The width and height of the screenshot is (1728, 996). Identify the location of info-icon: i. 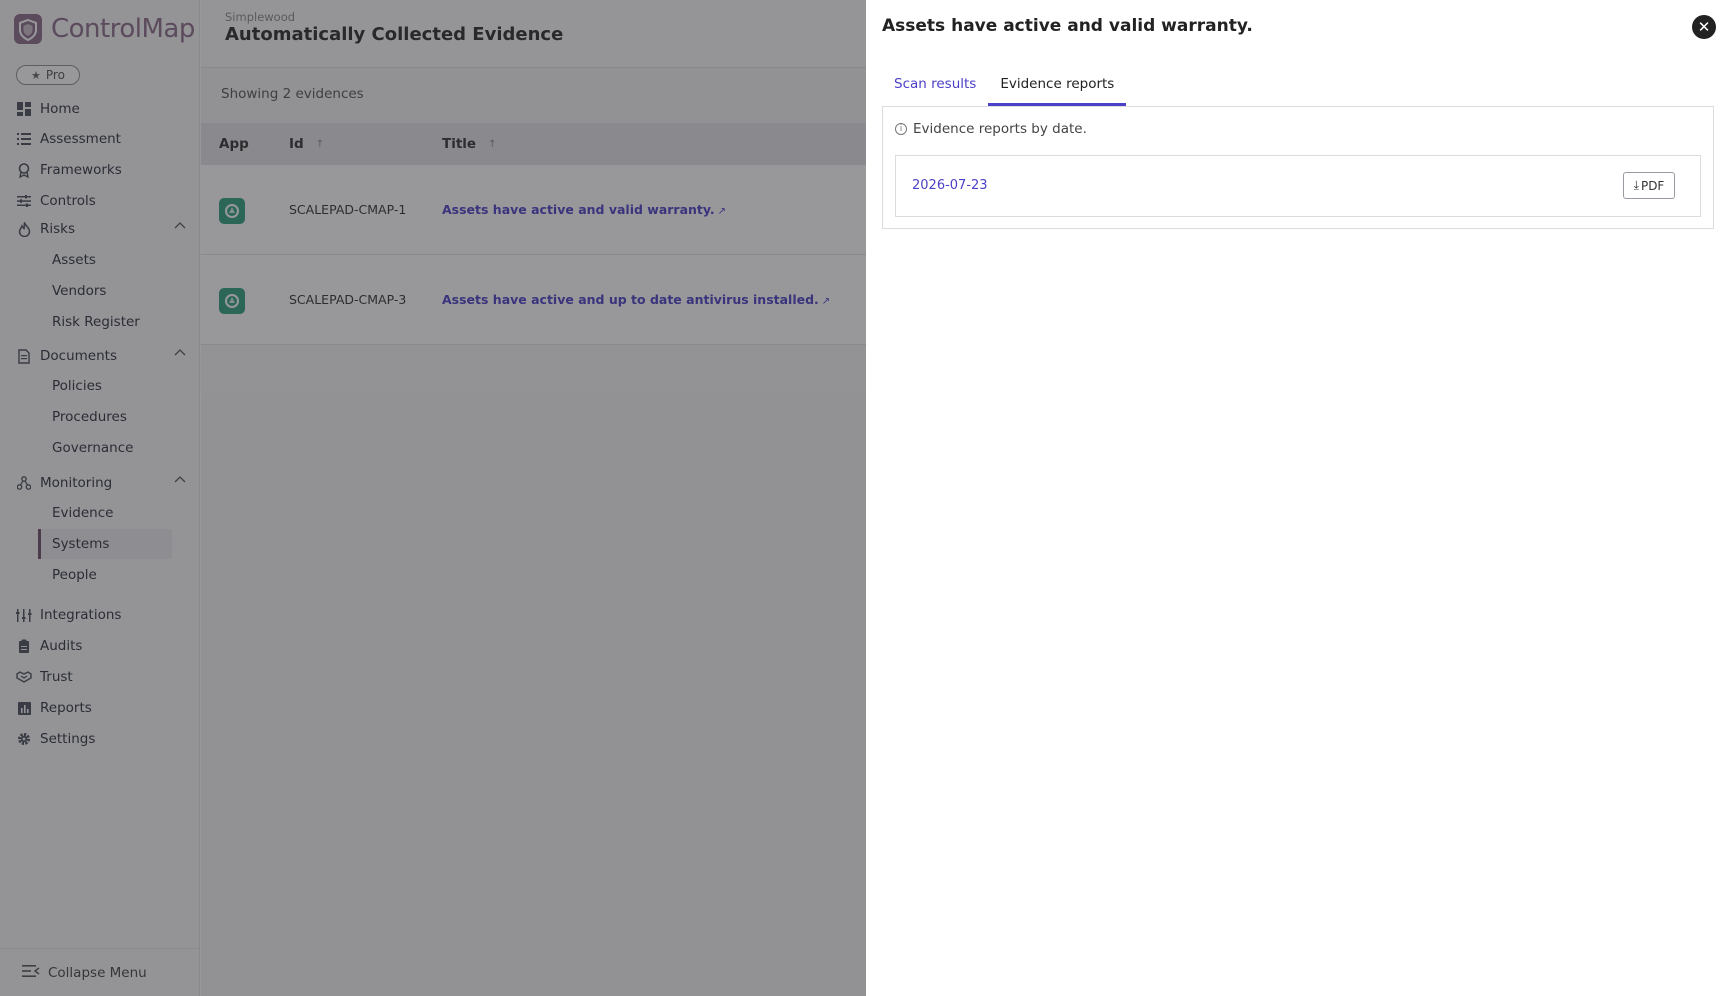
(901, 129).